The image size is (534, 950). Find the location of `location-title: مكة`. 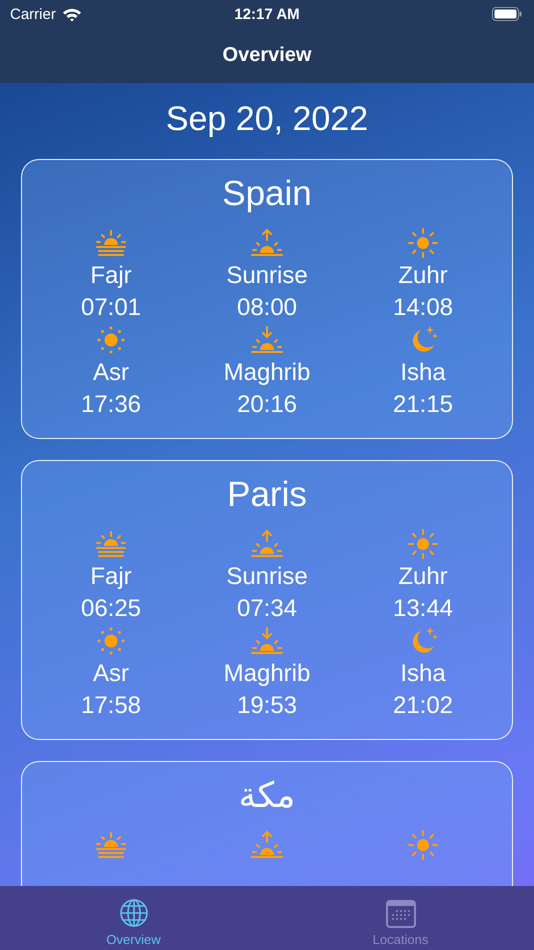

location-title: مكة is located at coordinates (267, 796).